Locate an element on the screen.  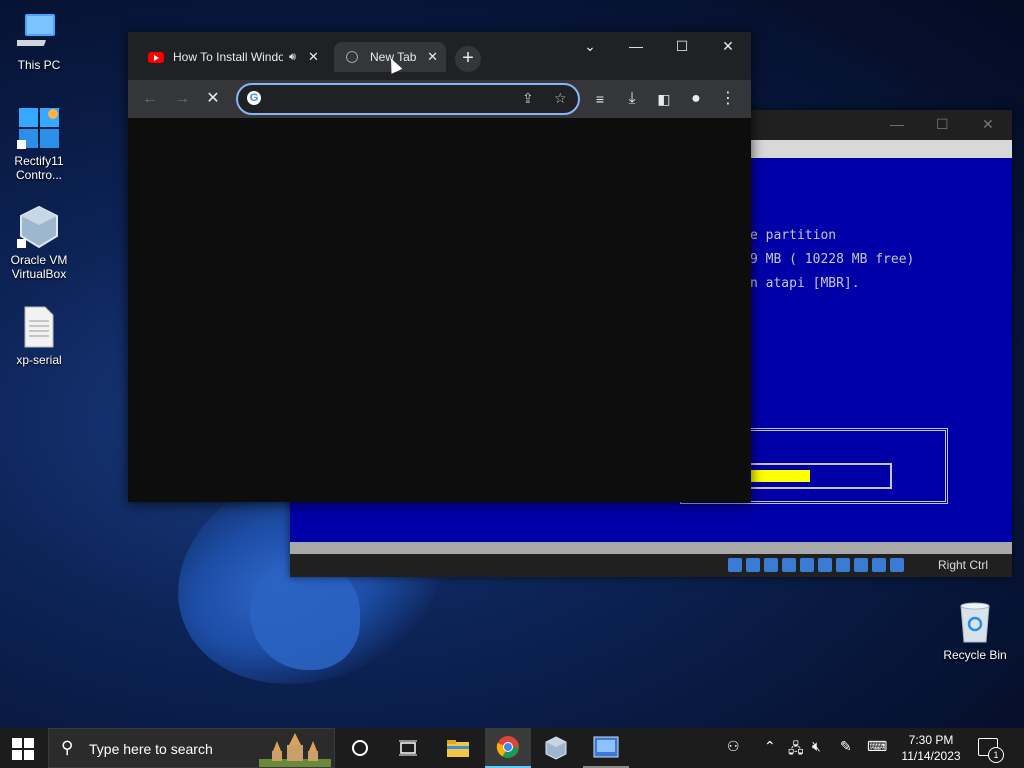
vm-minimize-button: — is located at coordinates (897, 124).